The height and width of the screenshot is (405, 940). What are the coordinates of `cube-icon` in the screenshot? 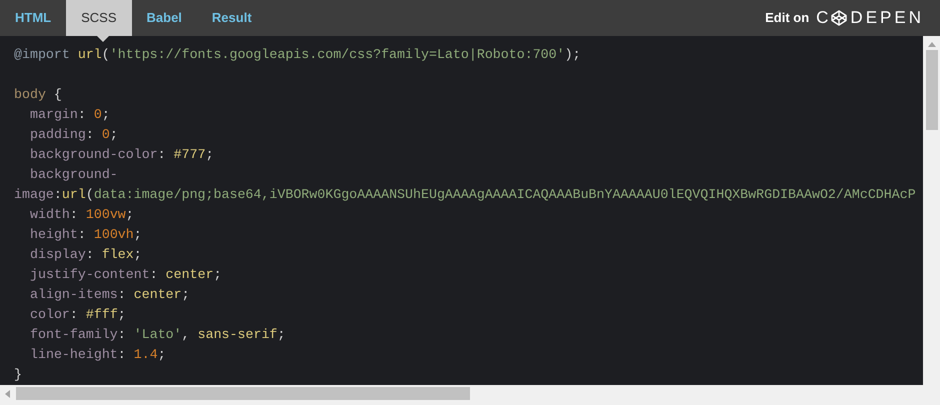 It's located at (839, 18).